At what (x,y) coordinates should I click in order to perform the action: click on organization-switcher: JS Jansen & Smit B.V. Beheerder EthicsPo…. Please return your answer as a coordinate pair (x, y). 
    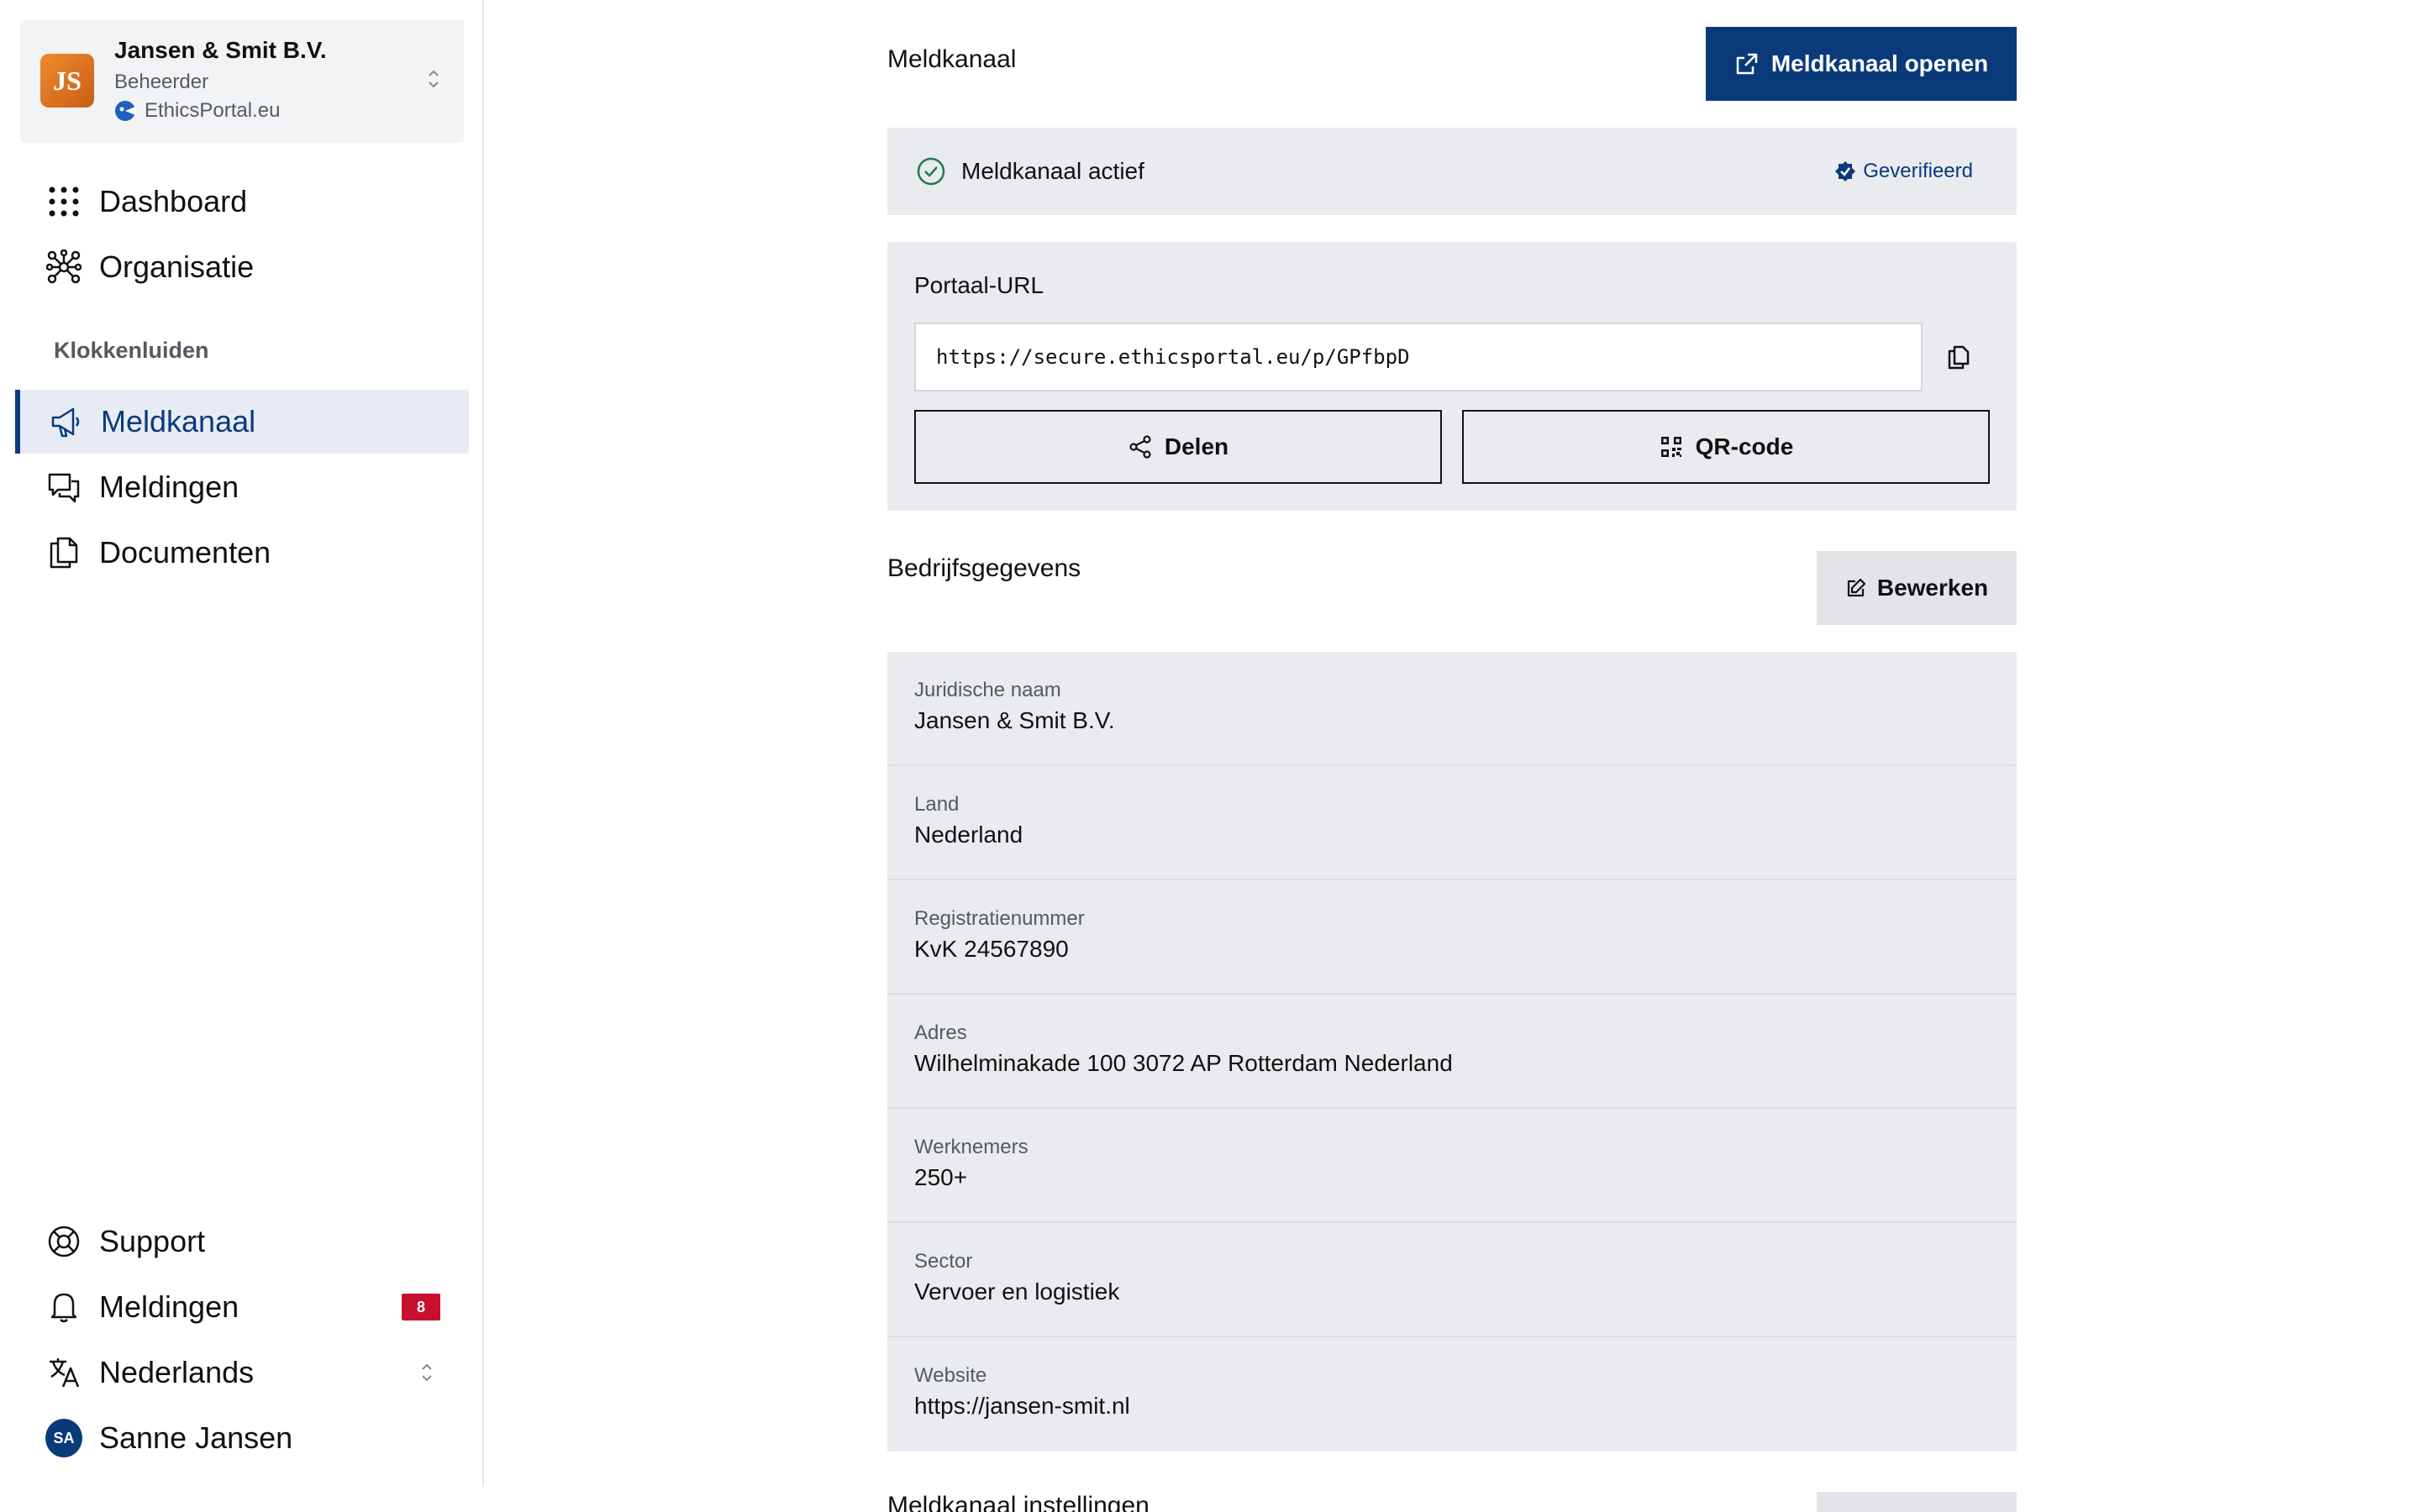
    Looking at the image, I should click on (242, 81).